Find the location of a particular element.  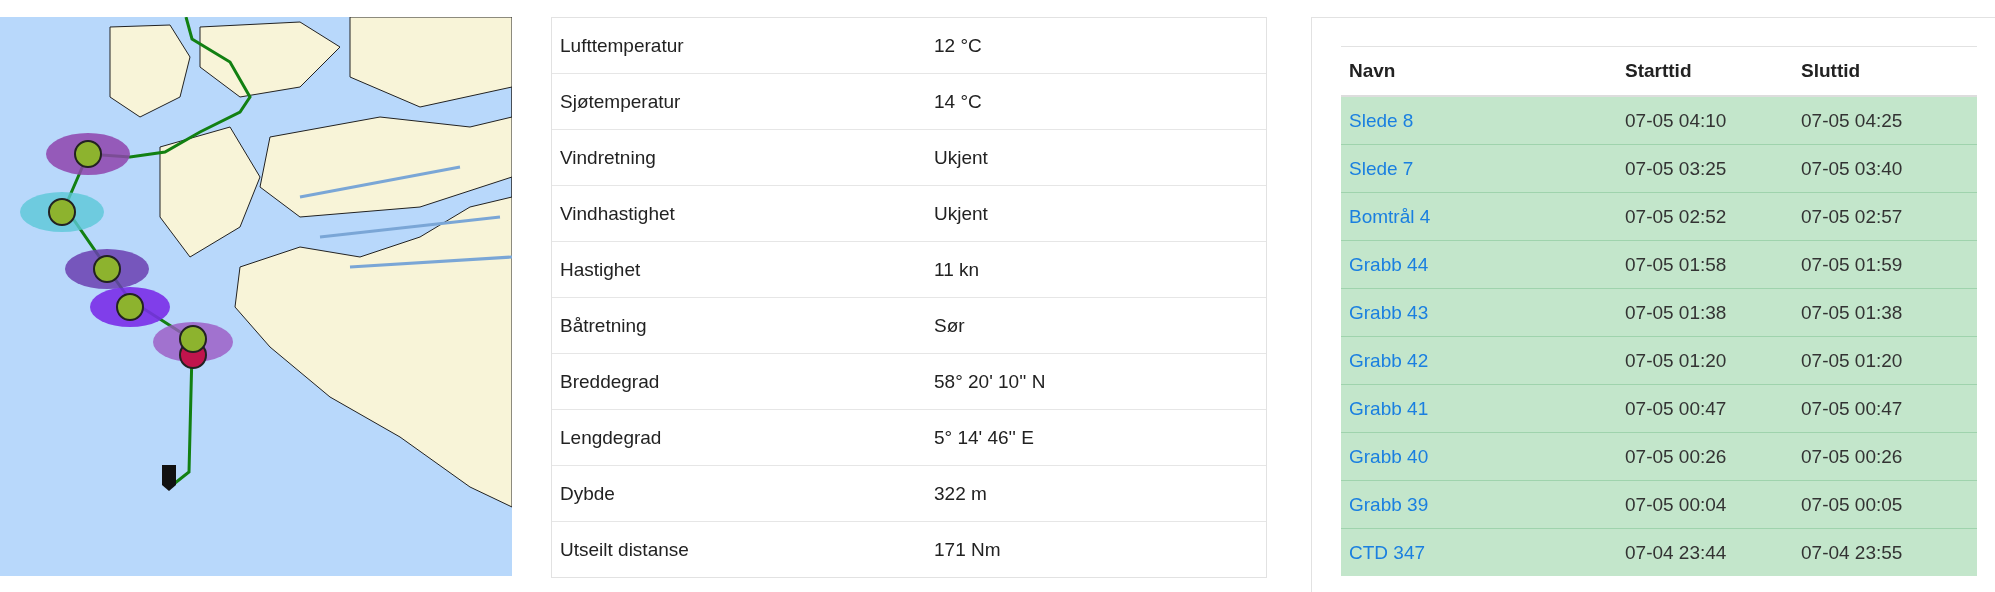

field-value: 5° 14' 46'' E is located at coordinates (984, 437).